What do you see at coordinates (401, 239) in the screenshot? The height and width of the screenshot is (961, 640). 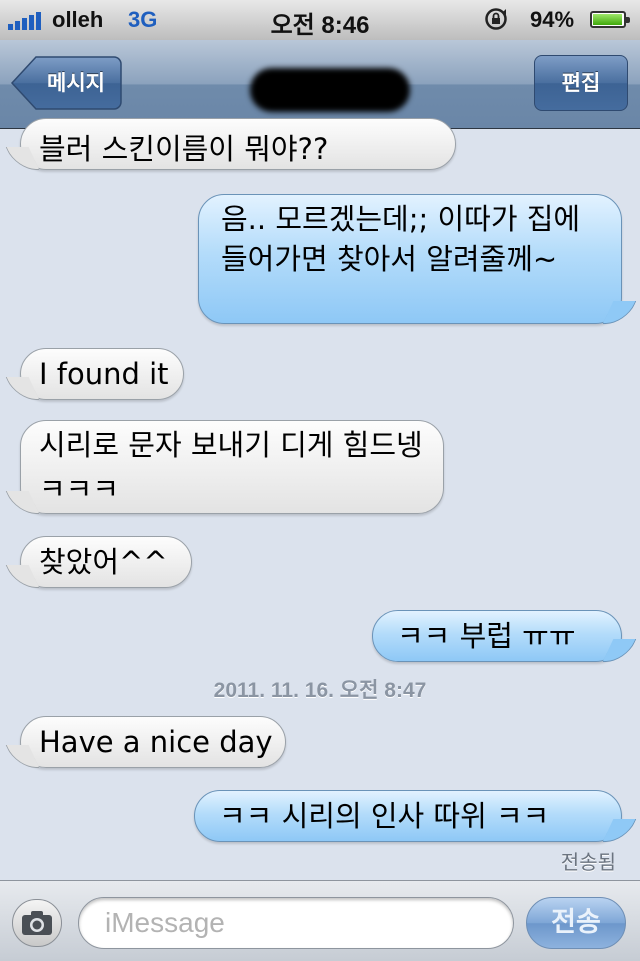 I see `message-text: 음.. 모르겠는데;; 이따가 집에 들어가면 찾아서 알려줄께~` at bounding box center [401, 239].